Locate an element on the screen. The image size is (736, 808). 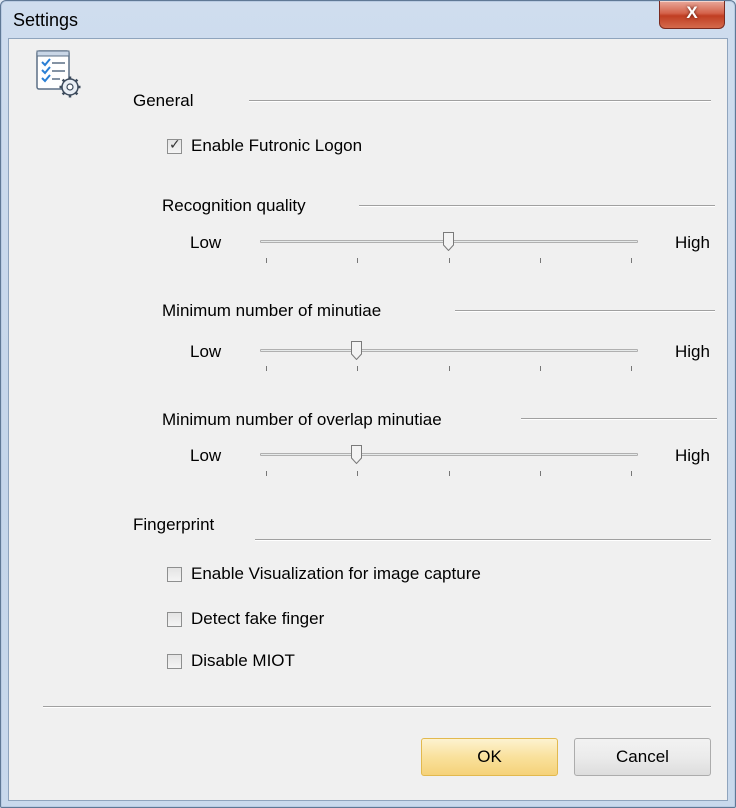
recognition-quality-thumb is located at coordinates (448, 241).